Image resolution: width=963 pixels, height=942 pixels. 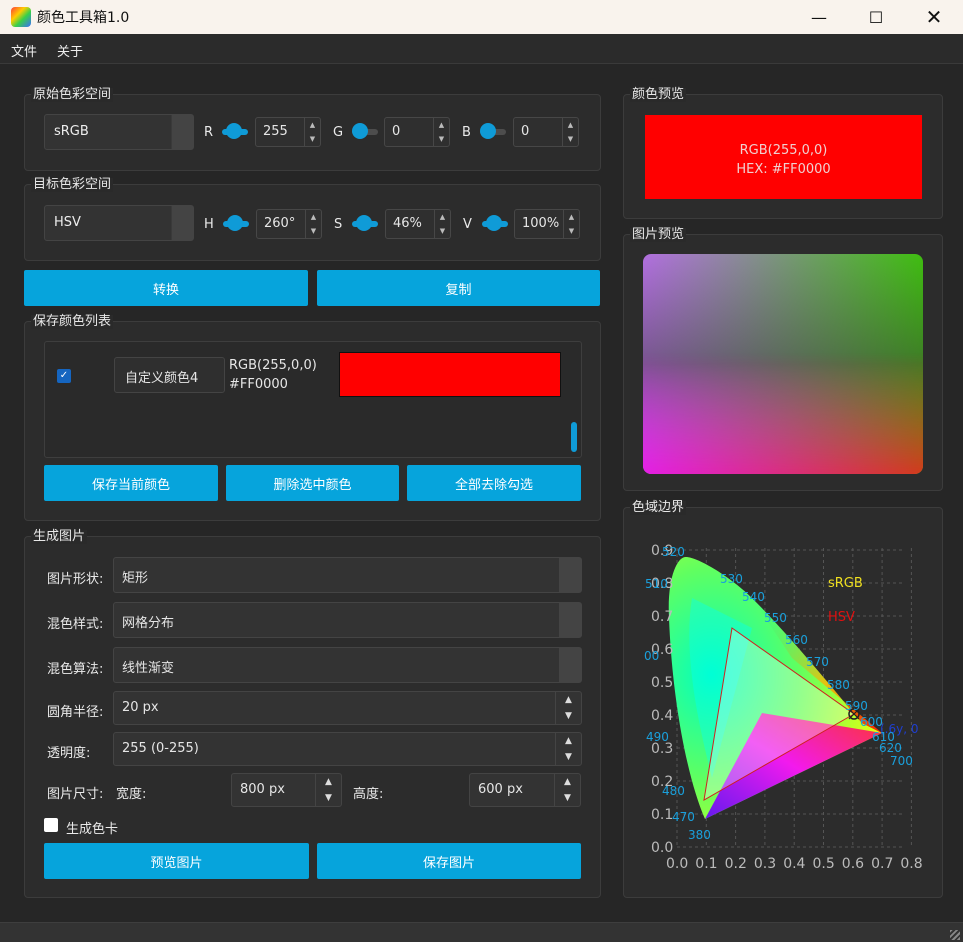 I want to click on x-tick-label: 0.5, so click(x=824, y=864).